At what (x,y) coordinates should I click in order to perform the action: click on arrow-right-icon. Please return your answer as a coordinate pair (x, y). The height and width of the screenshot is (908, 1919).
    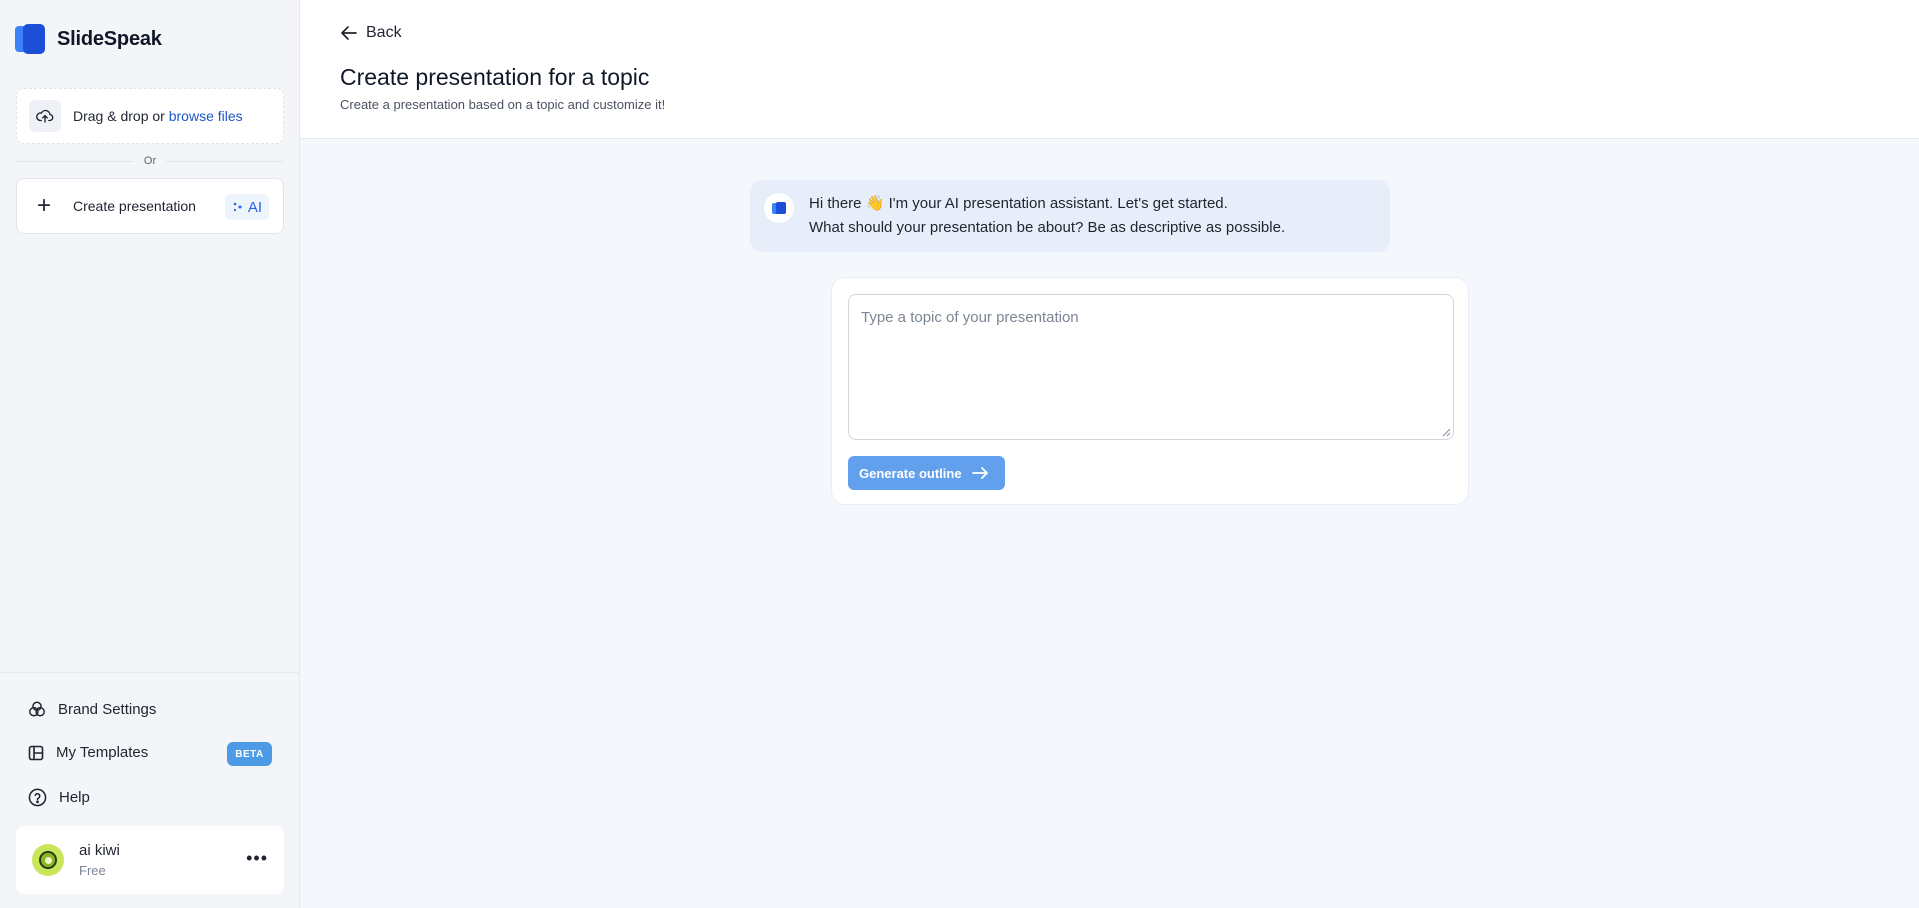
    Looking at the image, I should click on (979, 473).